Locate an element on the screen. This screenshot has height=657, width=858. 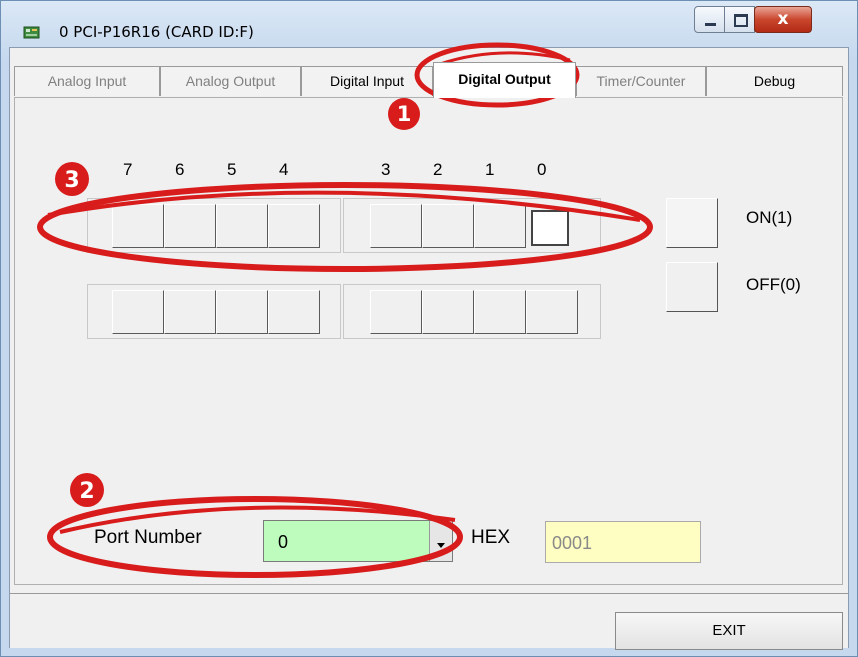
bit-label-6: 6 is located at coordinates (180, 169).